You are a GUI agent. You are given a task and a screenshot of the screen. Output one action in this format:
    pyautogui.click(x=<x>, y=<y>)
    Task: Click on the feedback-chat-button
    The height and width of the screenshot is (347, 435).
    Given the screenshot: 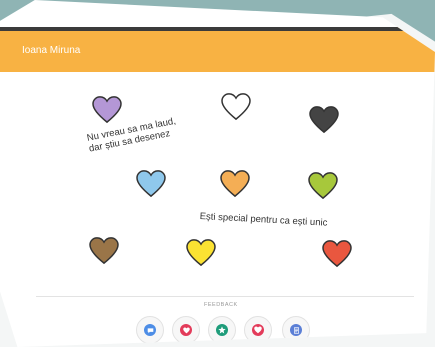 What is the action you would take?
    pyautogui.click(x=150, y=330)
    